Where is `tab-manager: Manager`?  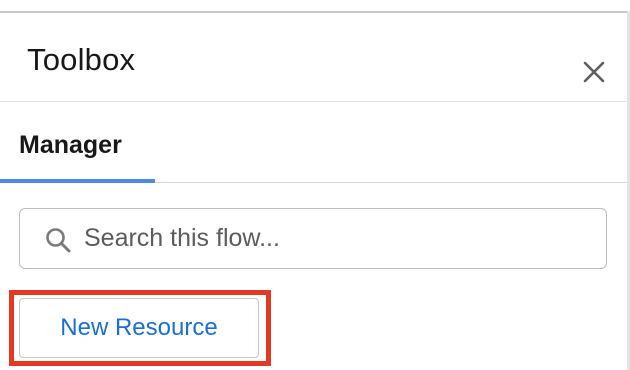
tab-manager: Manager is located at coordinates (77, 142).